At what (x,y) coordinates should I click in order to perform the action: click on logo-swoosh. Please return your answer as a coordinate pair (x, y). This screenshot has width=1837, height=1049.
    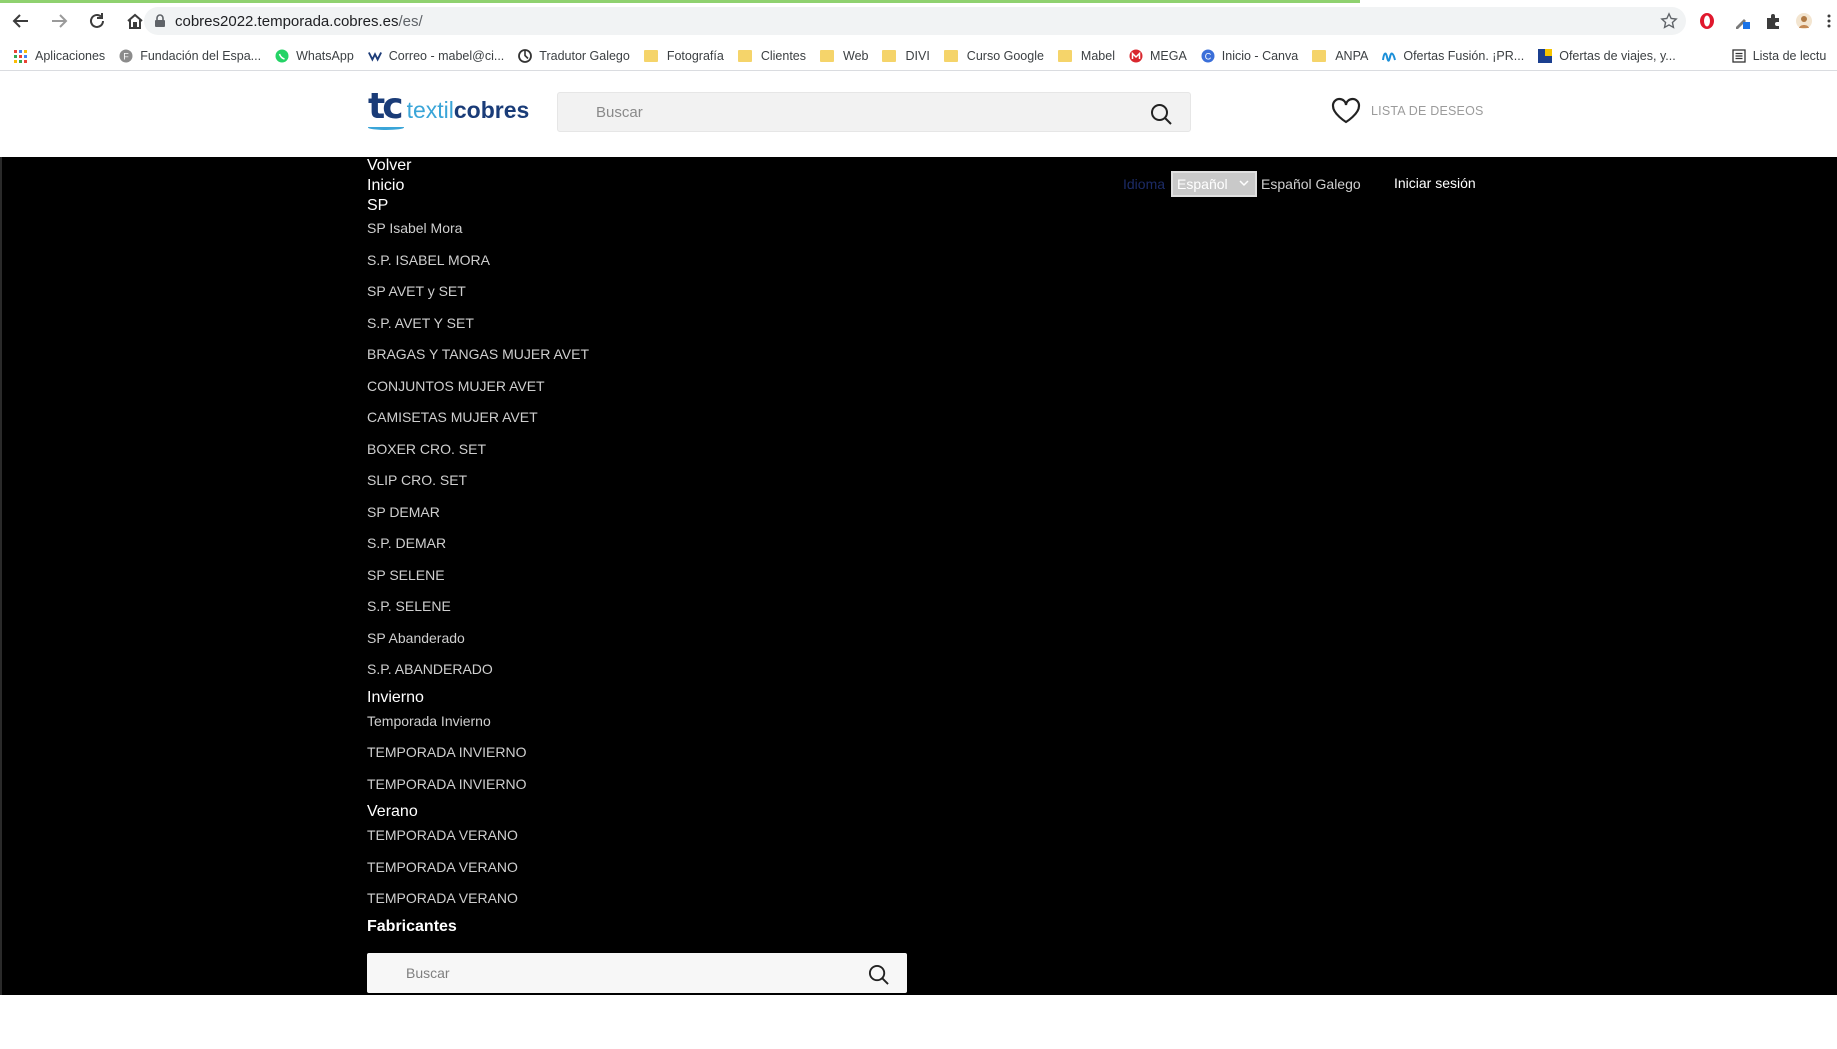
    Looking at the image, I should click on (386, 127).